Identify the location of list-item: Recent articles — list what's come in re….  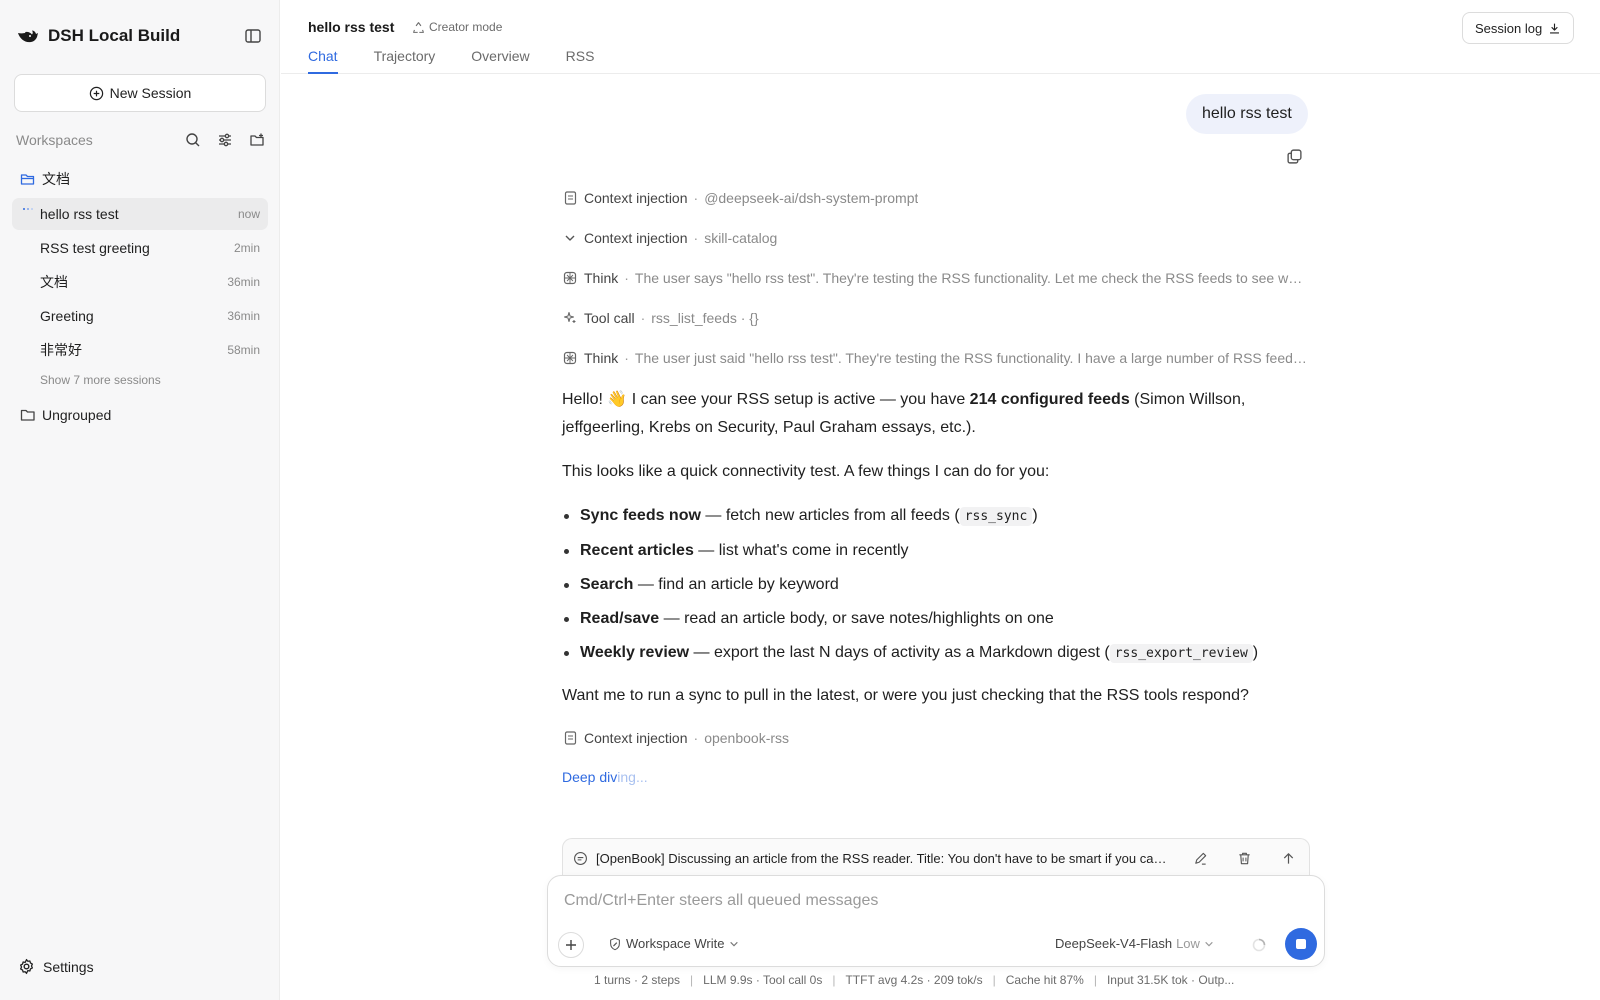
(934, 551).